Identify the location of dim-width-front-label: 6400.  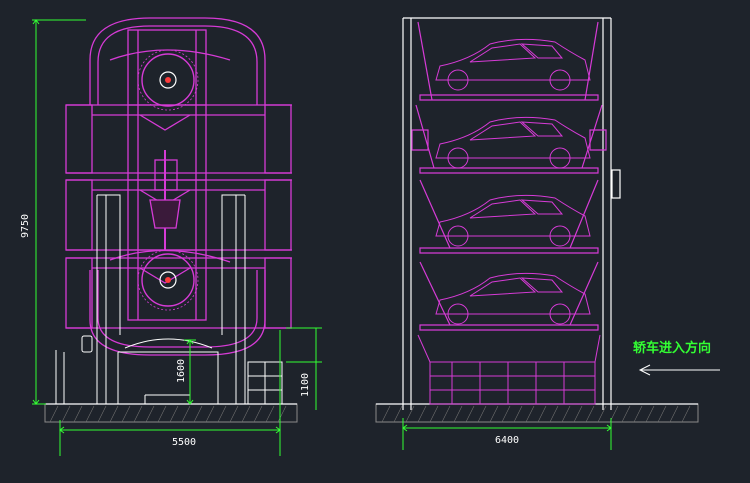
(507, 440).